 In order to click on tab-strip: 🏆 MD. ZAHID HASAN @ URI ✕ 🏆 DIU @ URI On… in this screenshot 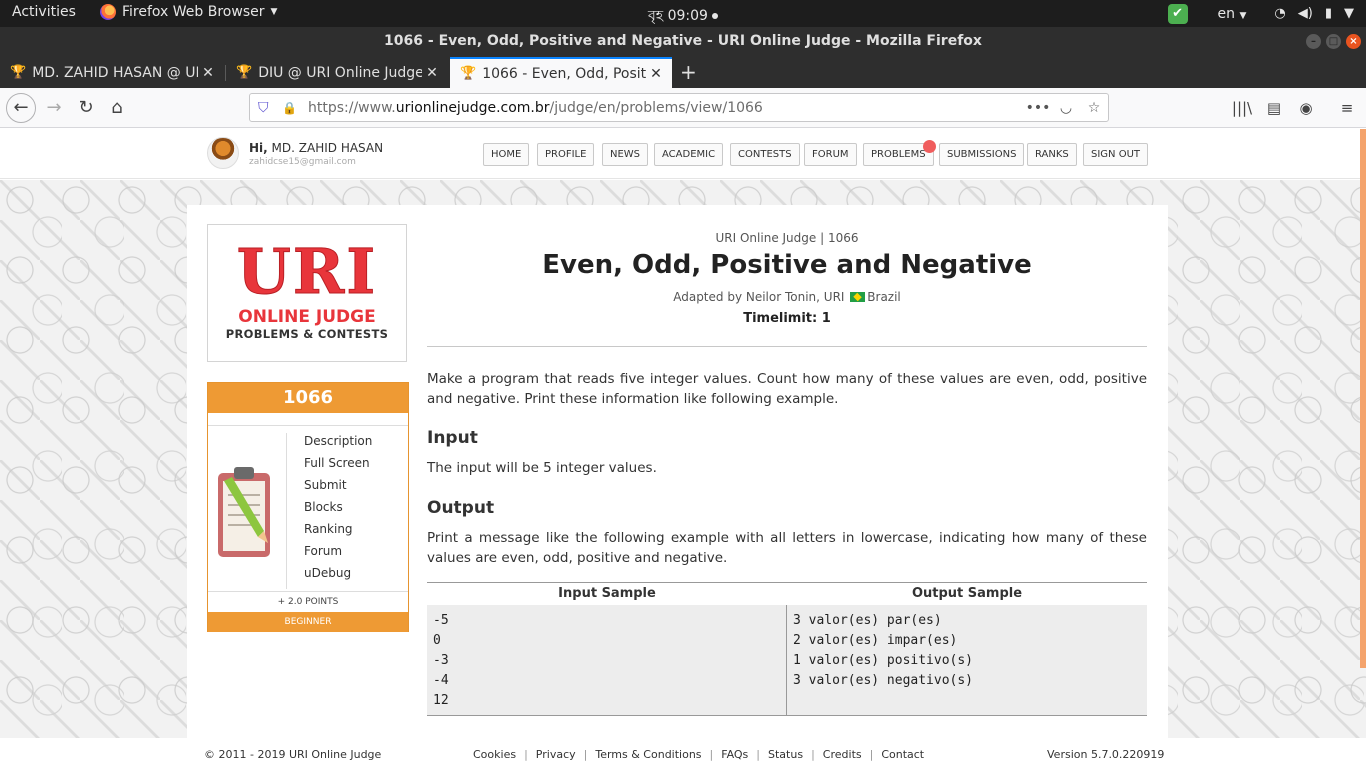, I will do `click(683, 72)`.